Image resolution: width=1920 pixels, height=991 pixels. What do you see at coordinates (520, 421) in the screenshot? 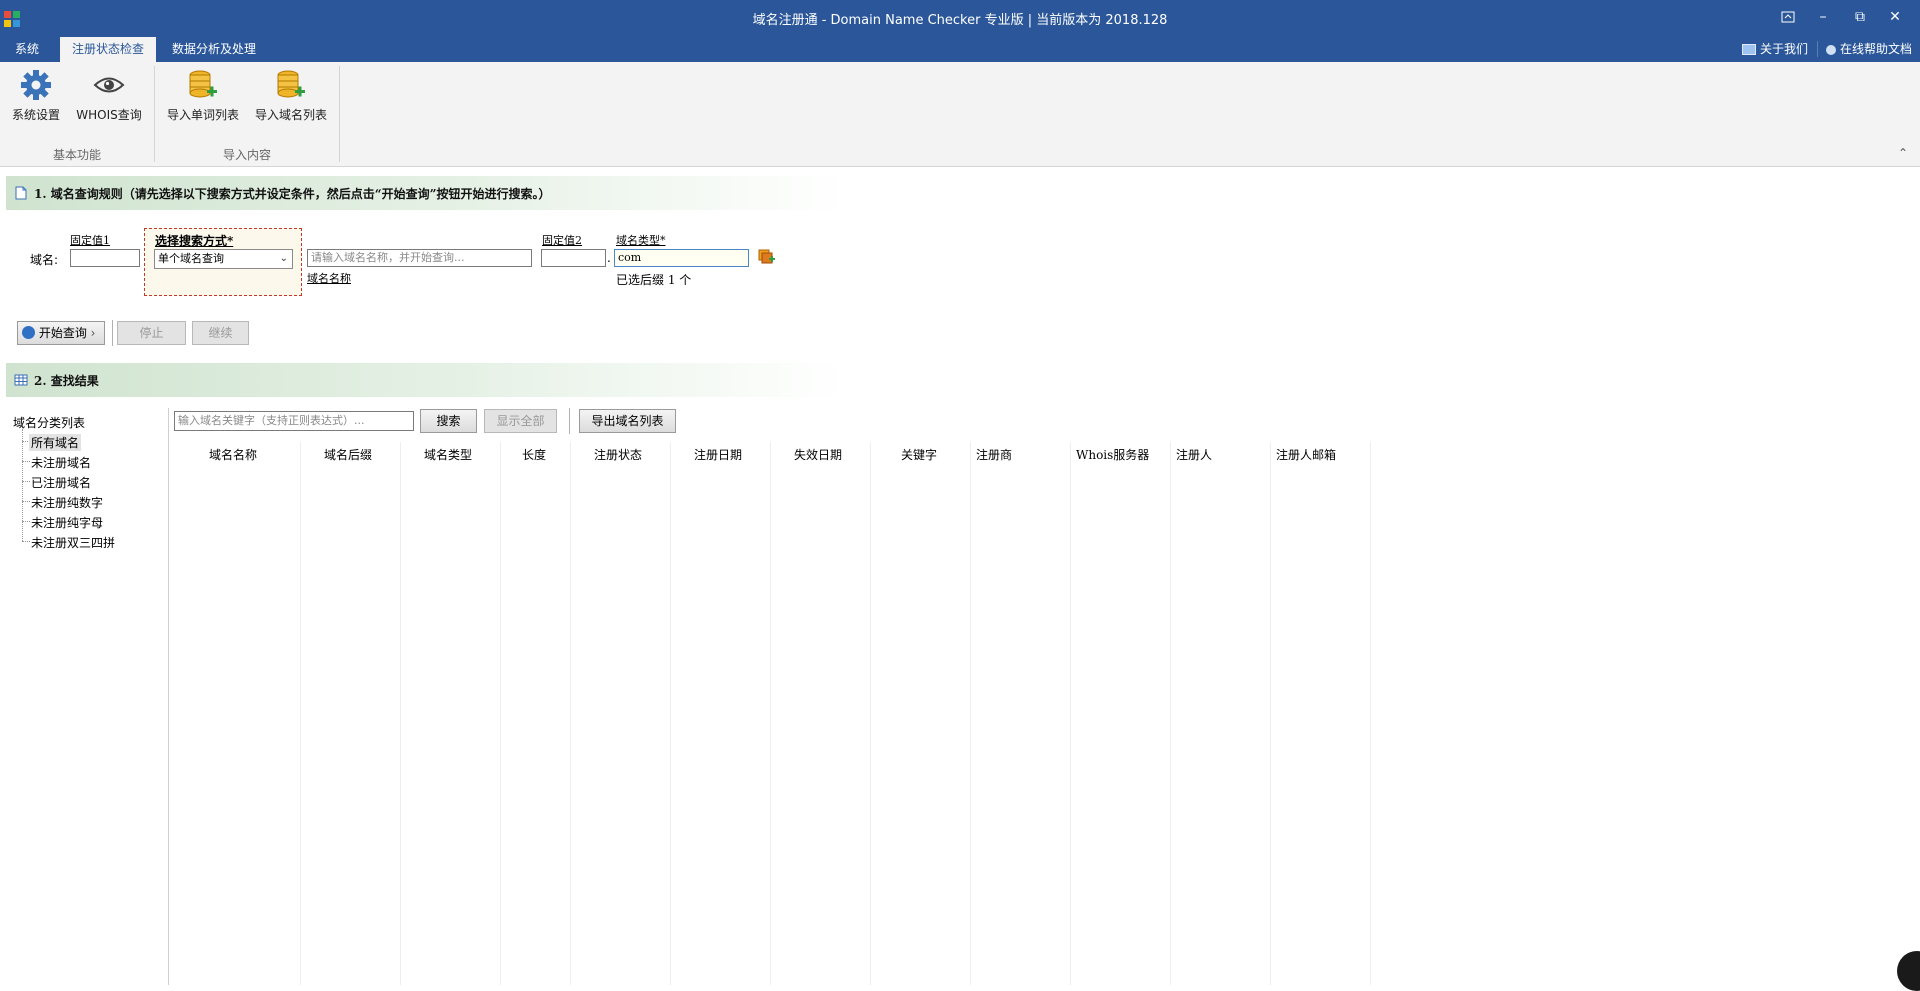
I see `show-all-button: 显示全部` at bounding box center [520, 421].